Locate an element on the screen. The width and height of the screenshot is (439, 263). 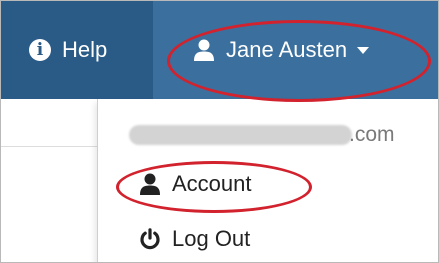
caret-down-icon is located at coordinates (363, 50).